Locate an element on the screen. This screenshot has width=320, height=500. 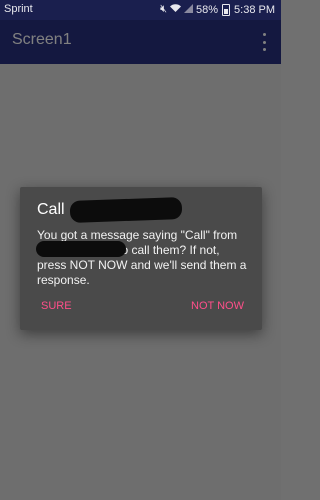
clock: 5:38 PM is located at coordinates (254, 9).